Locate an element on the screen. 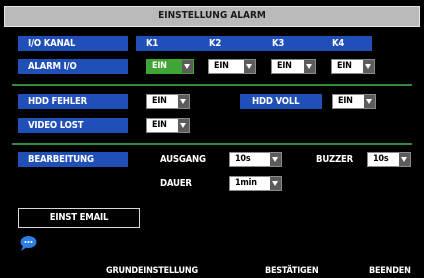 This screenshot has width=424, height=278. buzzer-select: 10s is located at coordinates (389, 159).